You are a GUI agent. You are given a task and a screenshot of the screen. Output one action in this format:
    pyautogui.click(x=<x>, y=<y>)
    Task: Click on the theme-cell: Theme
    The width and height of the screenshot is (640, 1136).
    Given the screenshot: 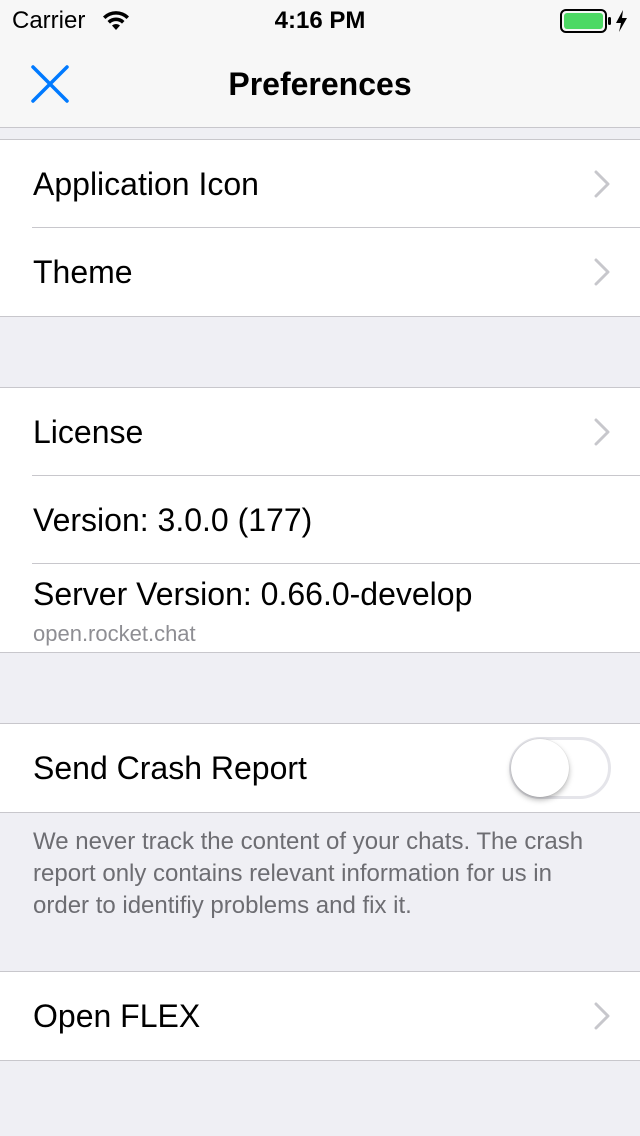 What is the action you would take?
    pyautogui.click(x=320, y=272)
    